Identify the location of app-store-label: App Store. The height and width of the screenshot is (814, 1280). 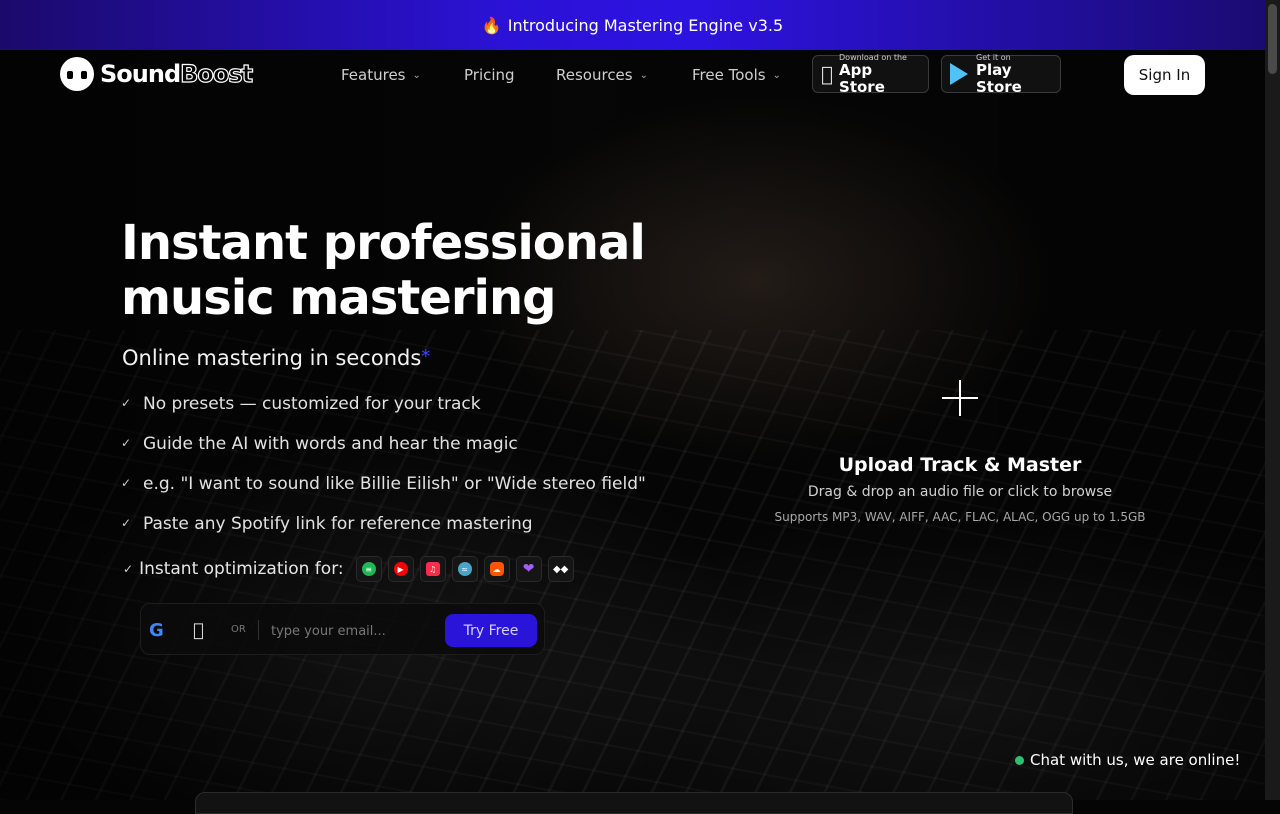
(869, 78).